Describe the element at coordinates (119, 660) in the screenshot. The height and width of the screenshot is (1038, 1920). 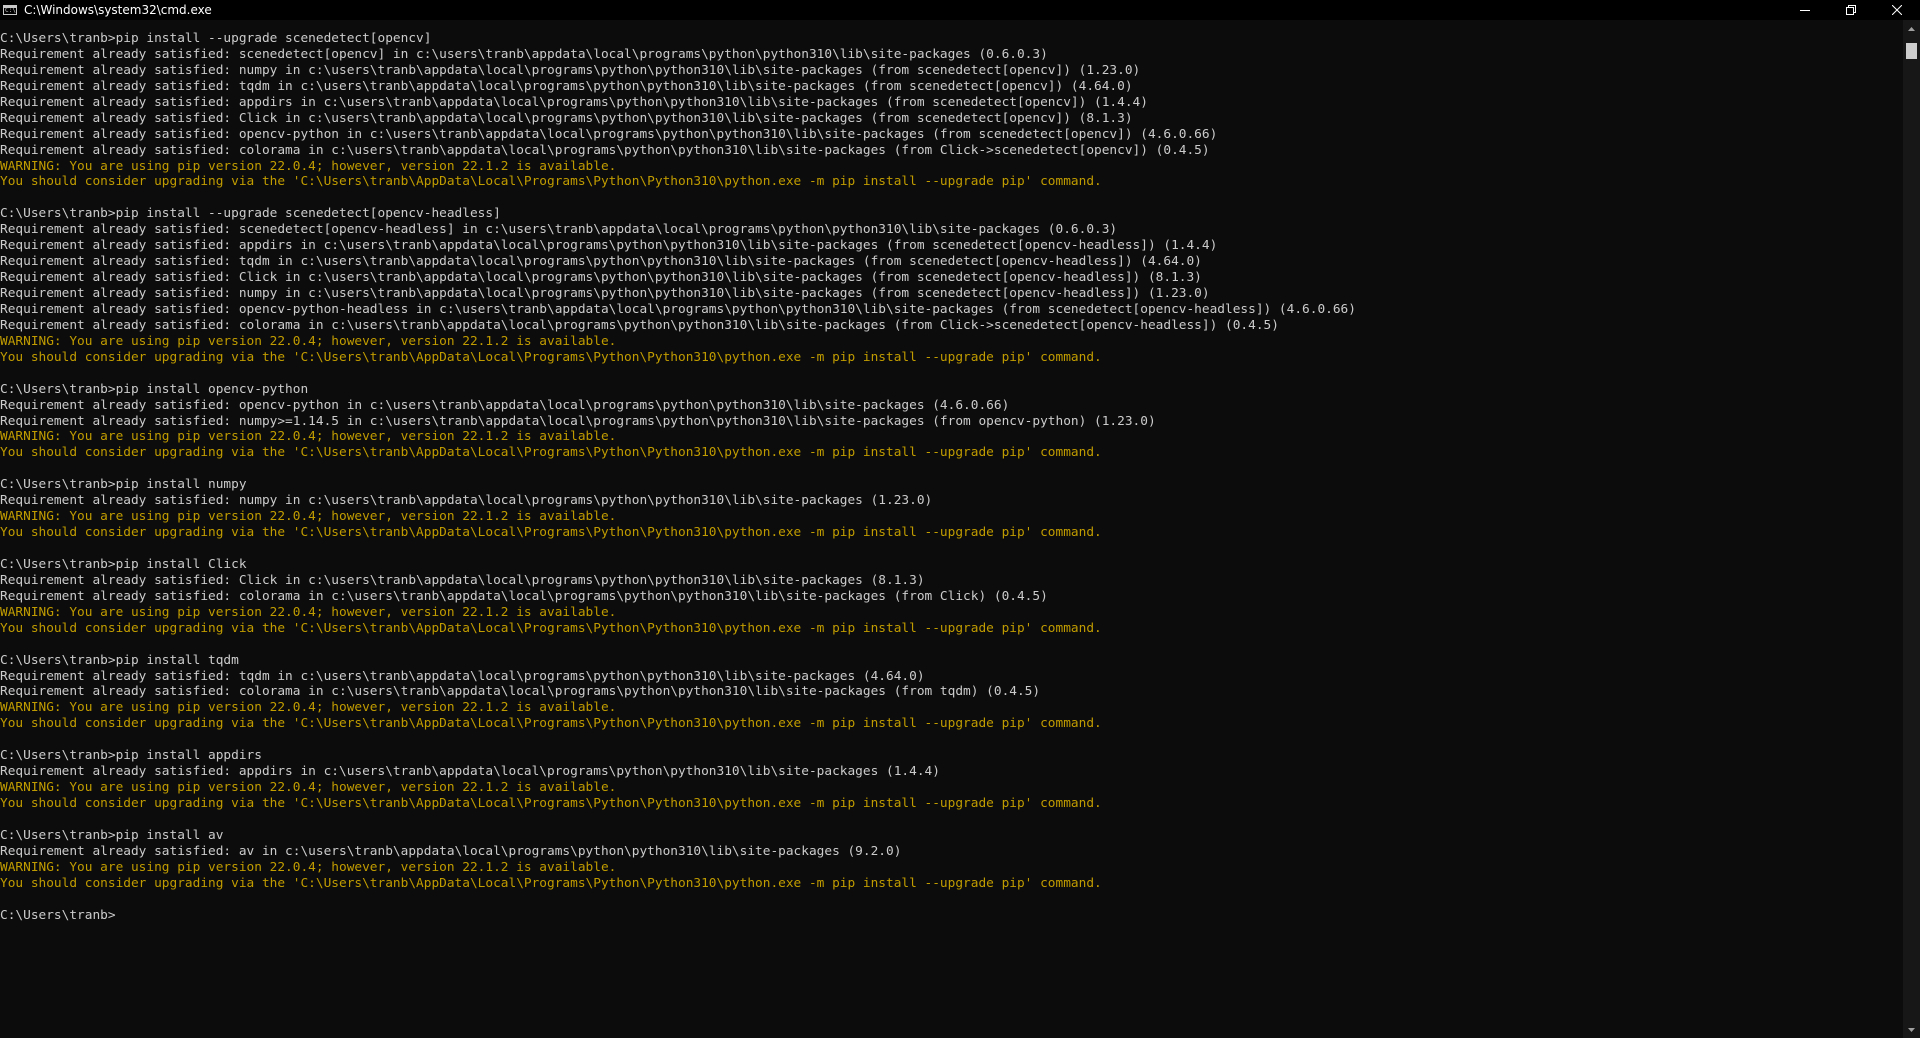
I see `console-line: C:\Users\tranb>pip install tqdm` at that location.